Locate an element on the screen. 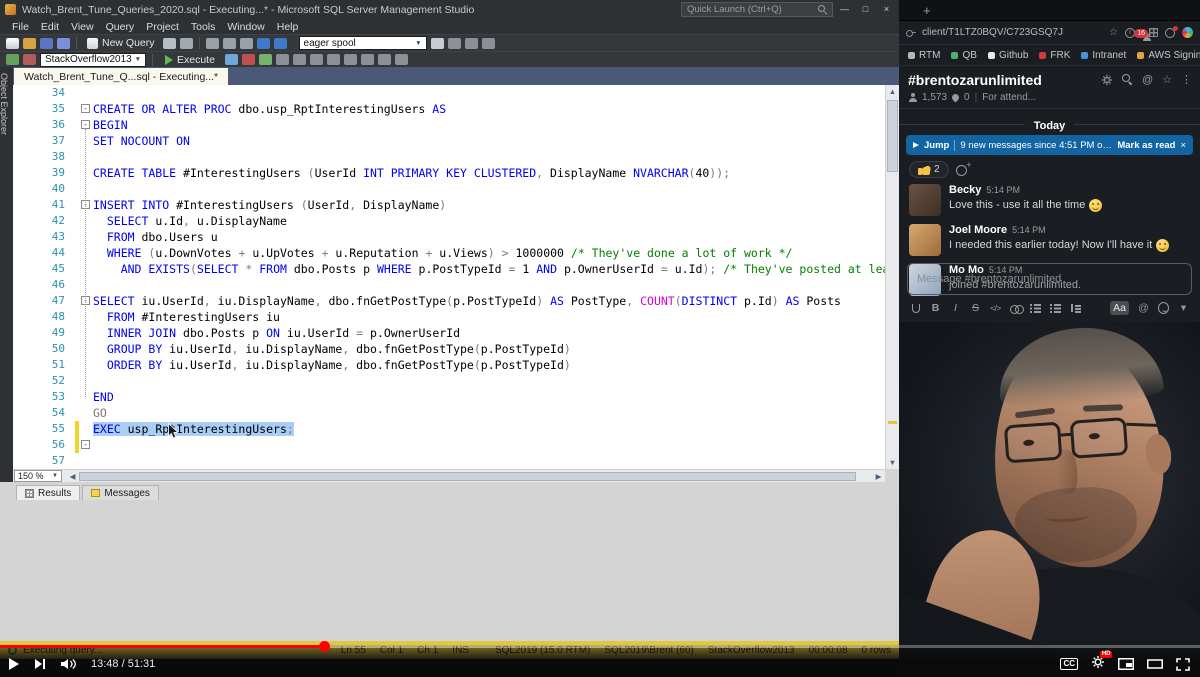 Image resolution: width=1200 pixels, height=677 pixels. menu-tools: Tools is located at coordinates (203, 27).